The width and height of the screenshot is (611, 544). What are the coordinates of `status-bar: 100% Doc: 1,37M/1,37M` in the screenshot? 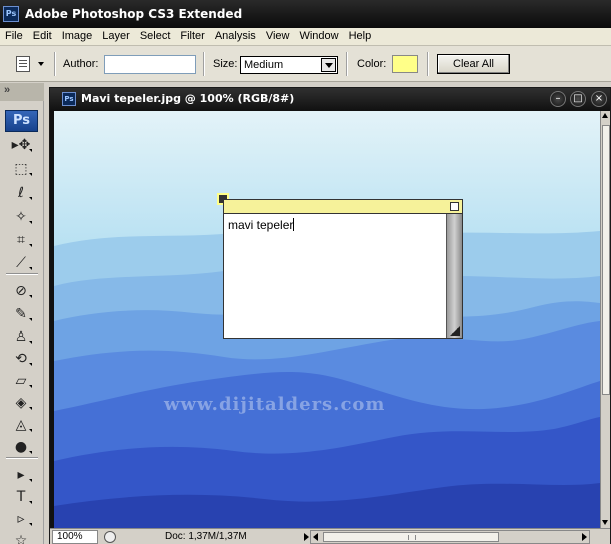 It's located at (330, 536).